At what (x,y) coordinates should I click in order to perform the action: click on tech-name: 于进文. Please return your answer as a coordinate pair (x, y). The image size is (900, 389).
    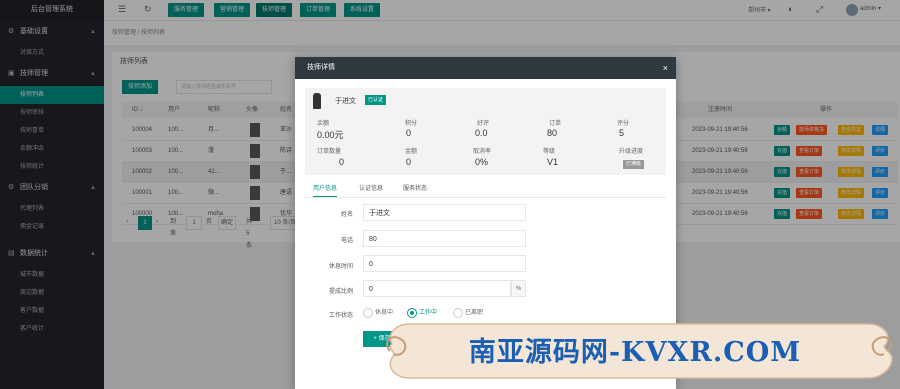
    Looking at the image, I should click on (345, 101).